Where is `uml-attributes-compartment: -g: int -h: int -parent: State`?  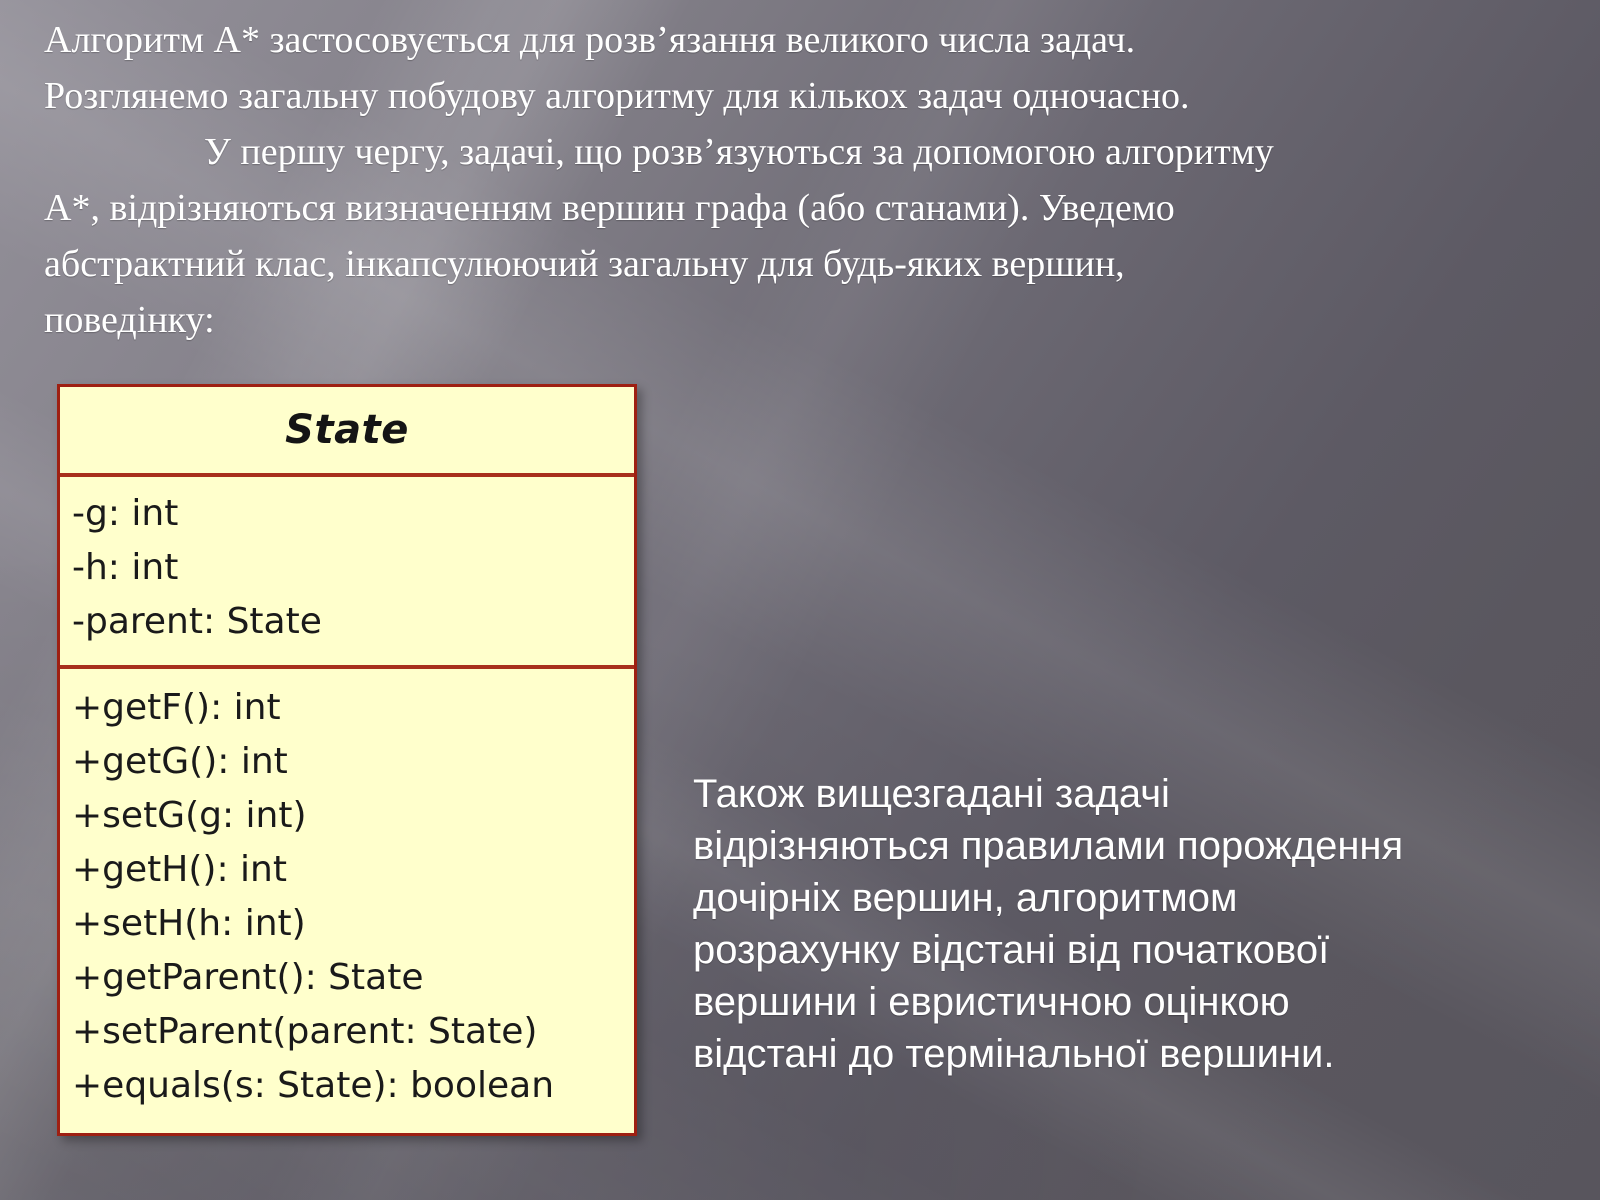
uml-attributes-compartment: -g: int -h: int -parent: State is located at coordinates (347, 573).